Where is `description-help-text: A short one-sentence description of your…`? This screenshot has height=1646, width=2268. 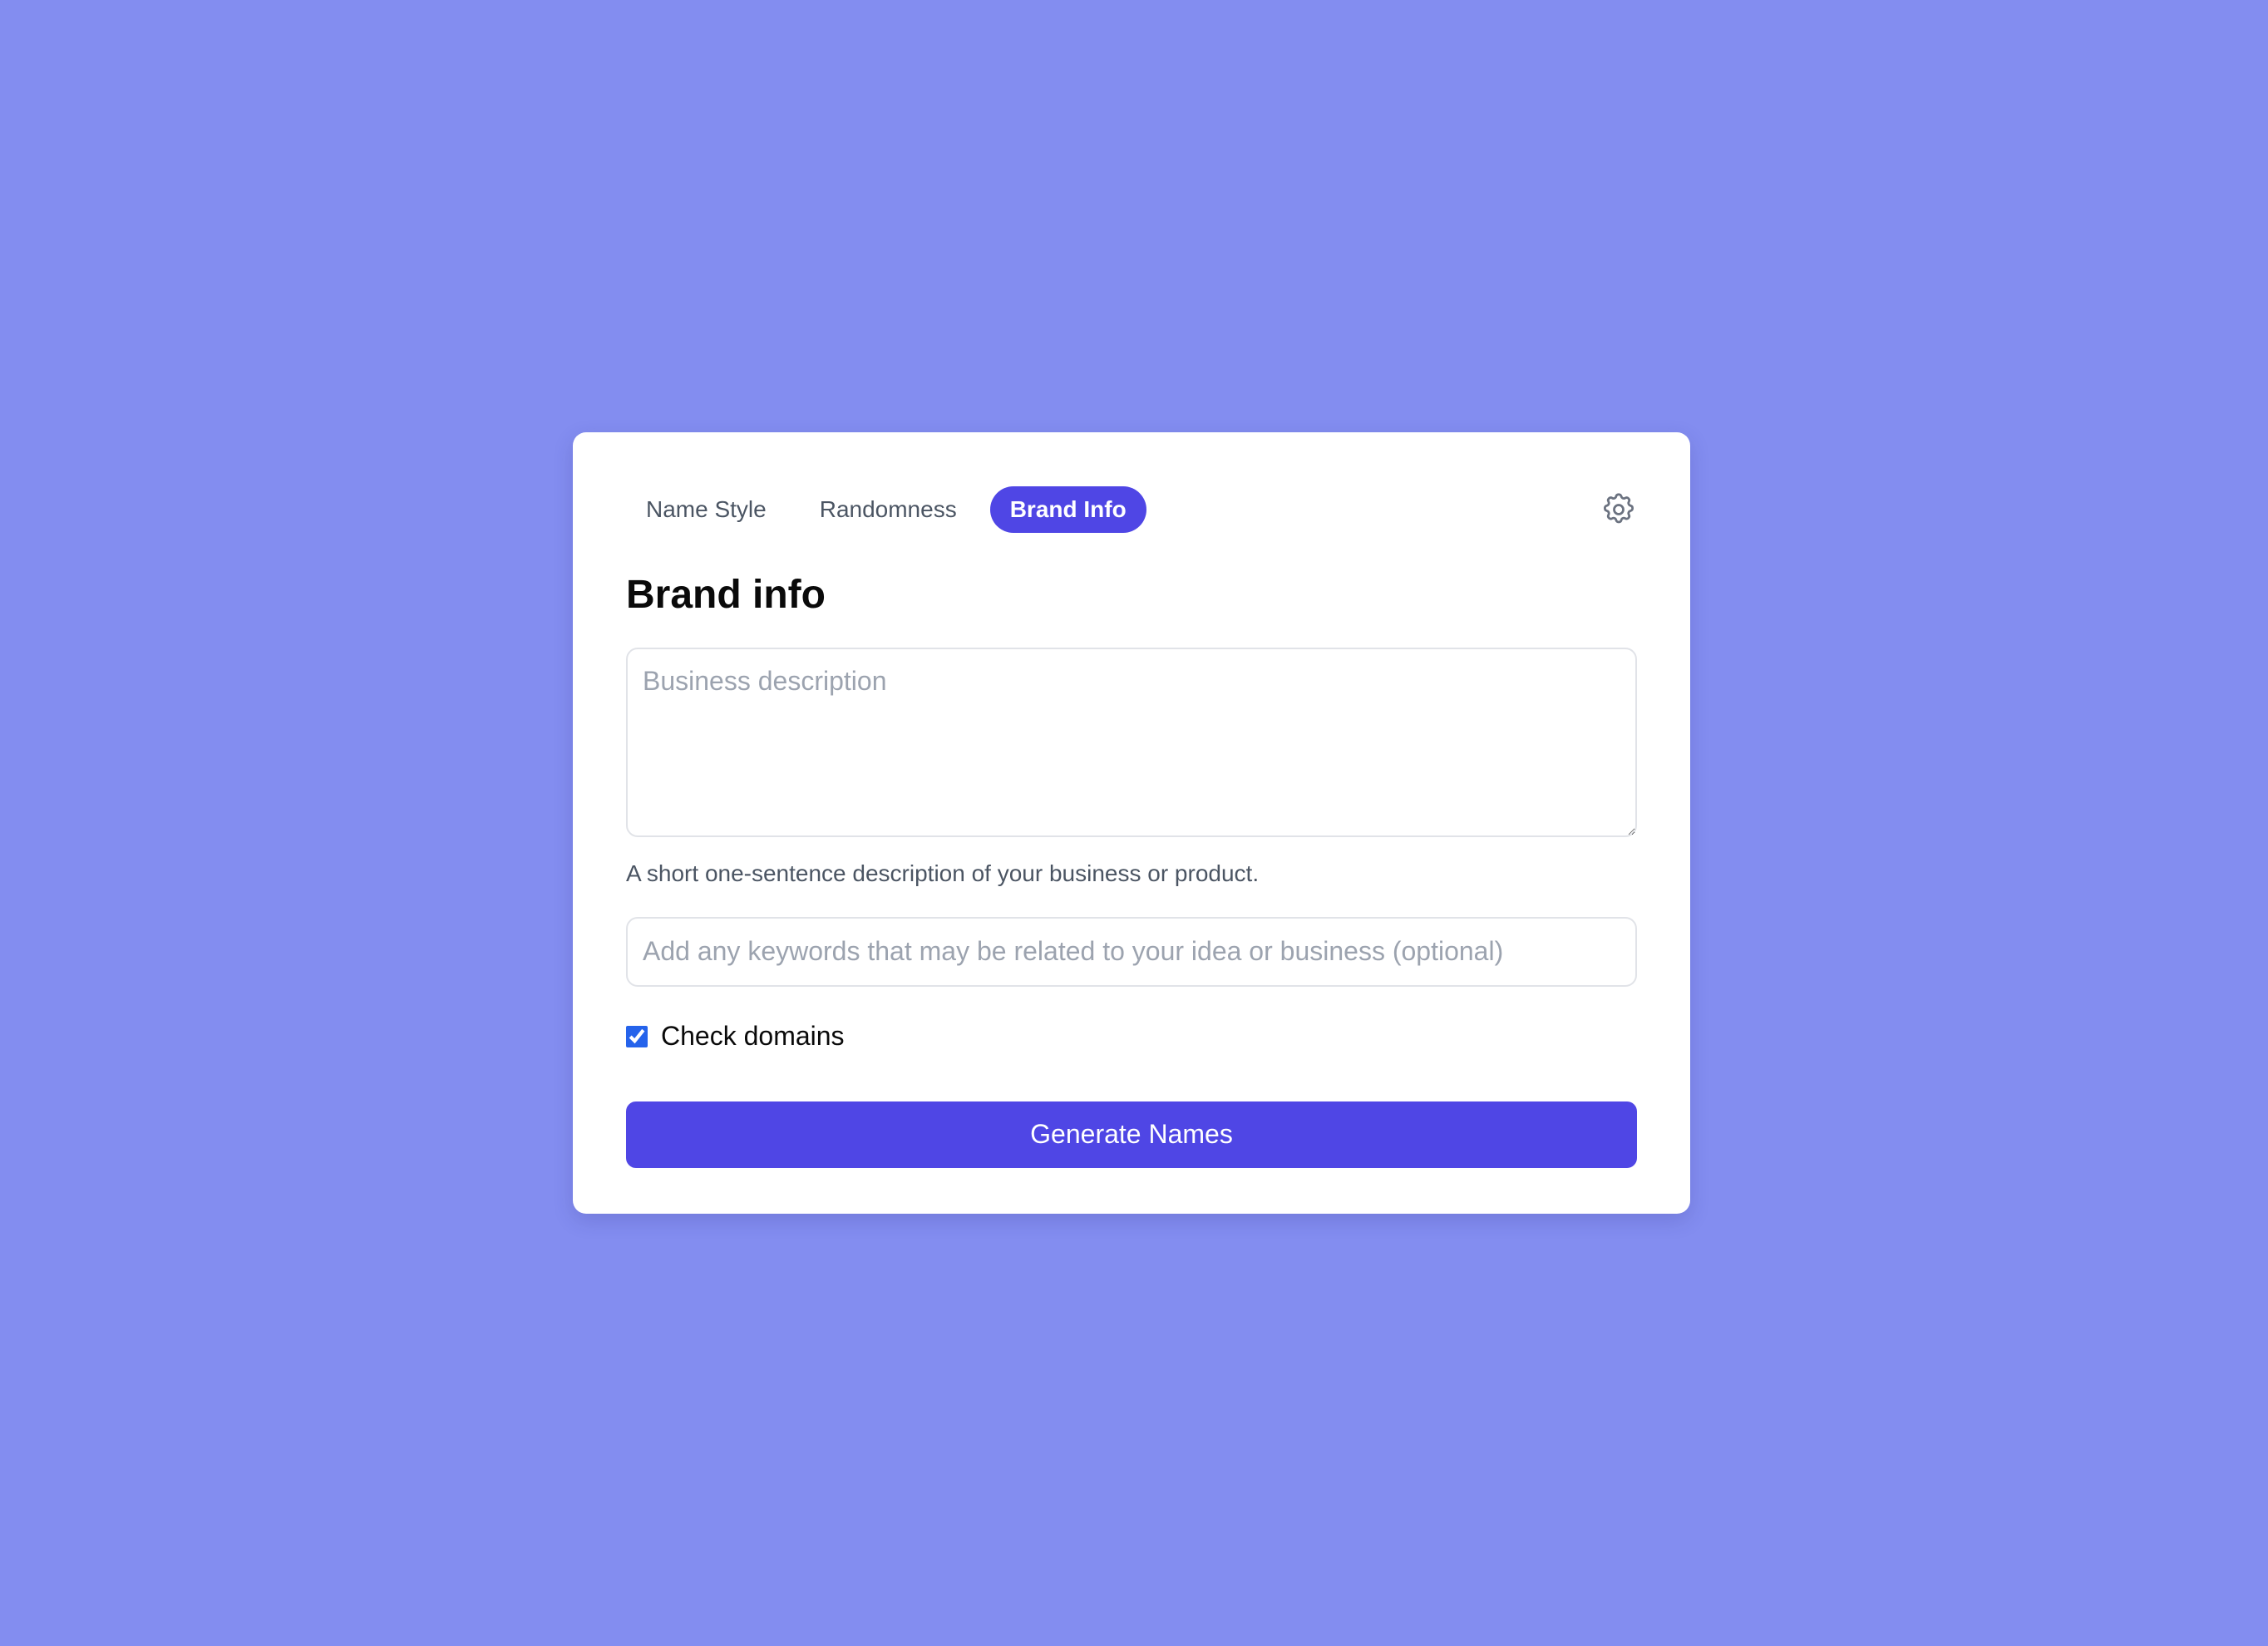
description-help-text: A short one-sentence description of your… is located at coordinates (943, 873).